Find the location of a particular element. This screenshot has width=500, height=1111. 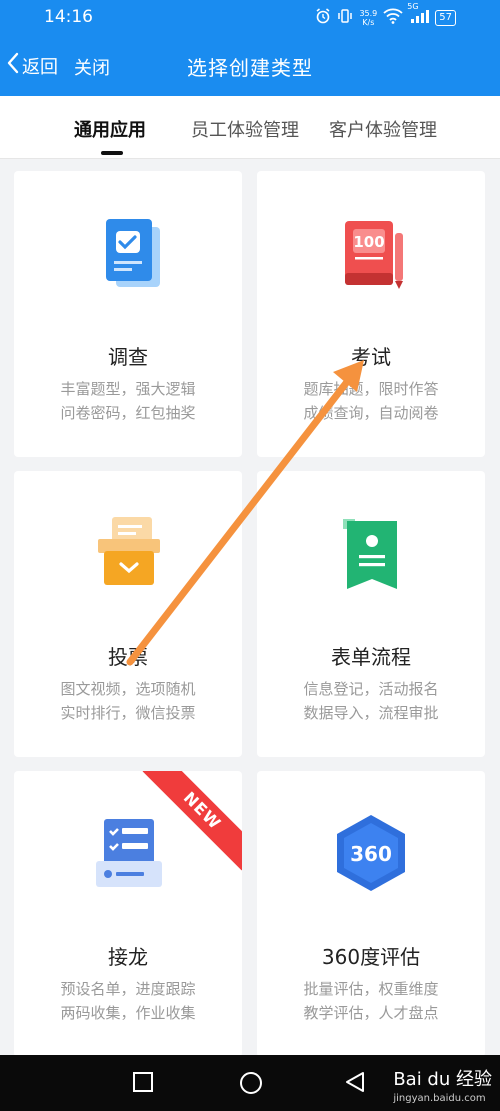

survey-icon is located at coordinates (128, 253).